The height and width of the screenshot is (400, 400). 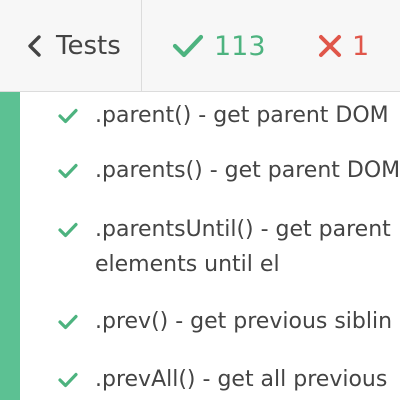 I want to click on test-item-parent: .parent() - get parent DOM, so click(x=229, y=115).